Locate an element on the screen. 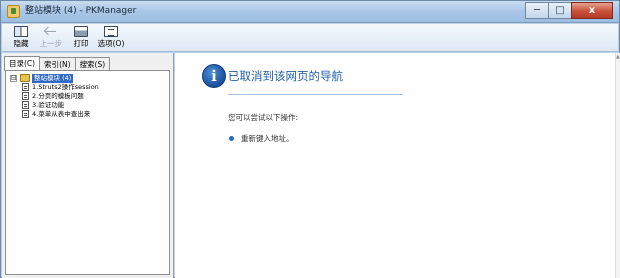 The width and height of the screenshot is (620, 278). bullet-icon is located at coordinates (231, 138).